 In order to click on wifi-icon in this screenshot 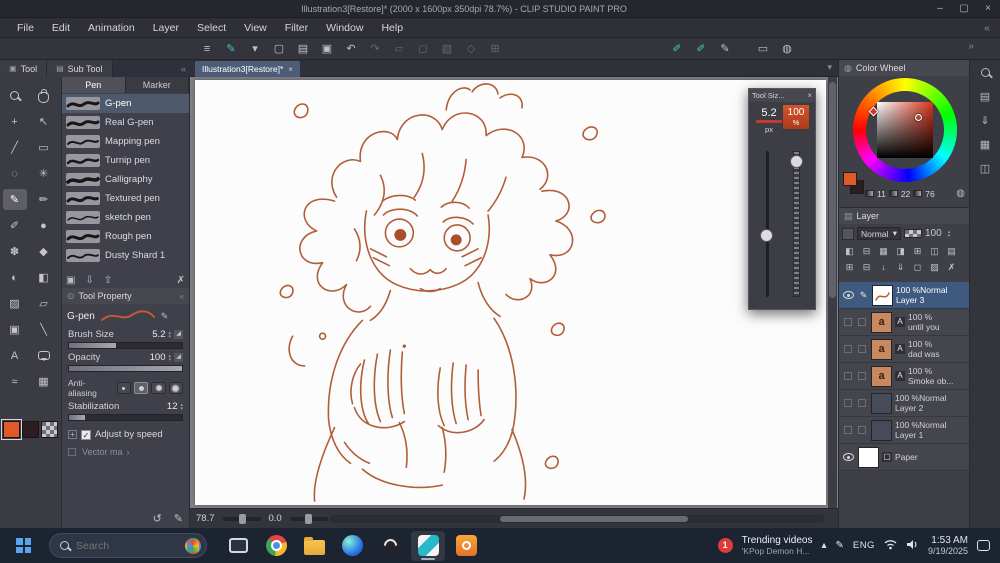, I will do `click(890, 546)`.